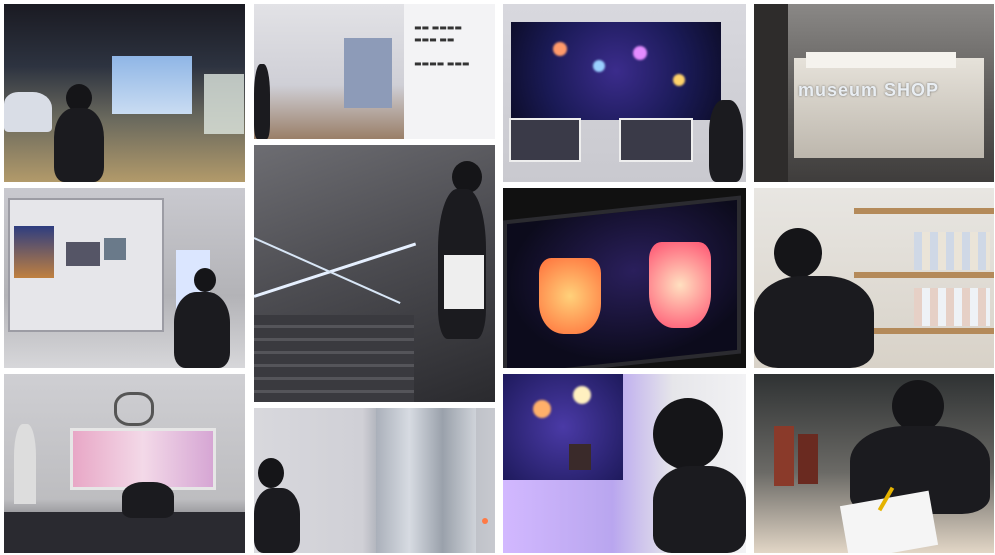 The image size is (995, 555). Describe the element at coordinates (25, 464) in the screenshot. I see `flag-stand` at that location.